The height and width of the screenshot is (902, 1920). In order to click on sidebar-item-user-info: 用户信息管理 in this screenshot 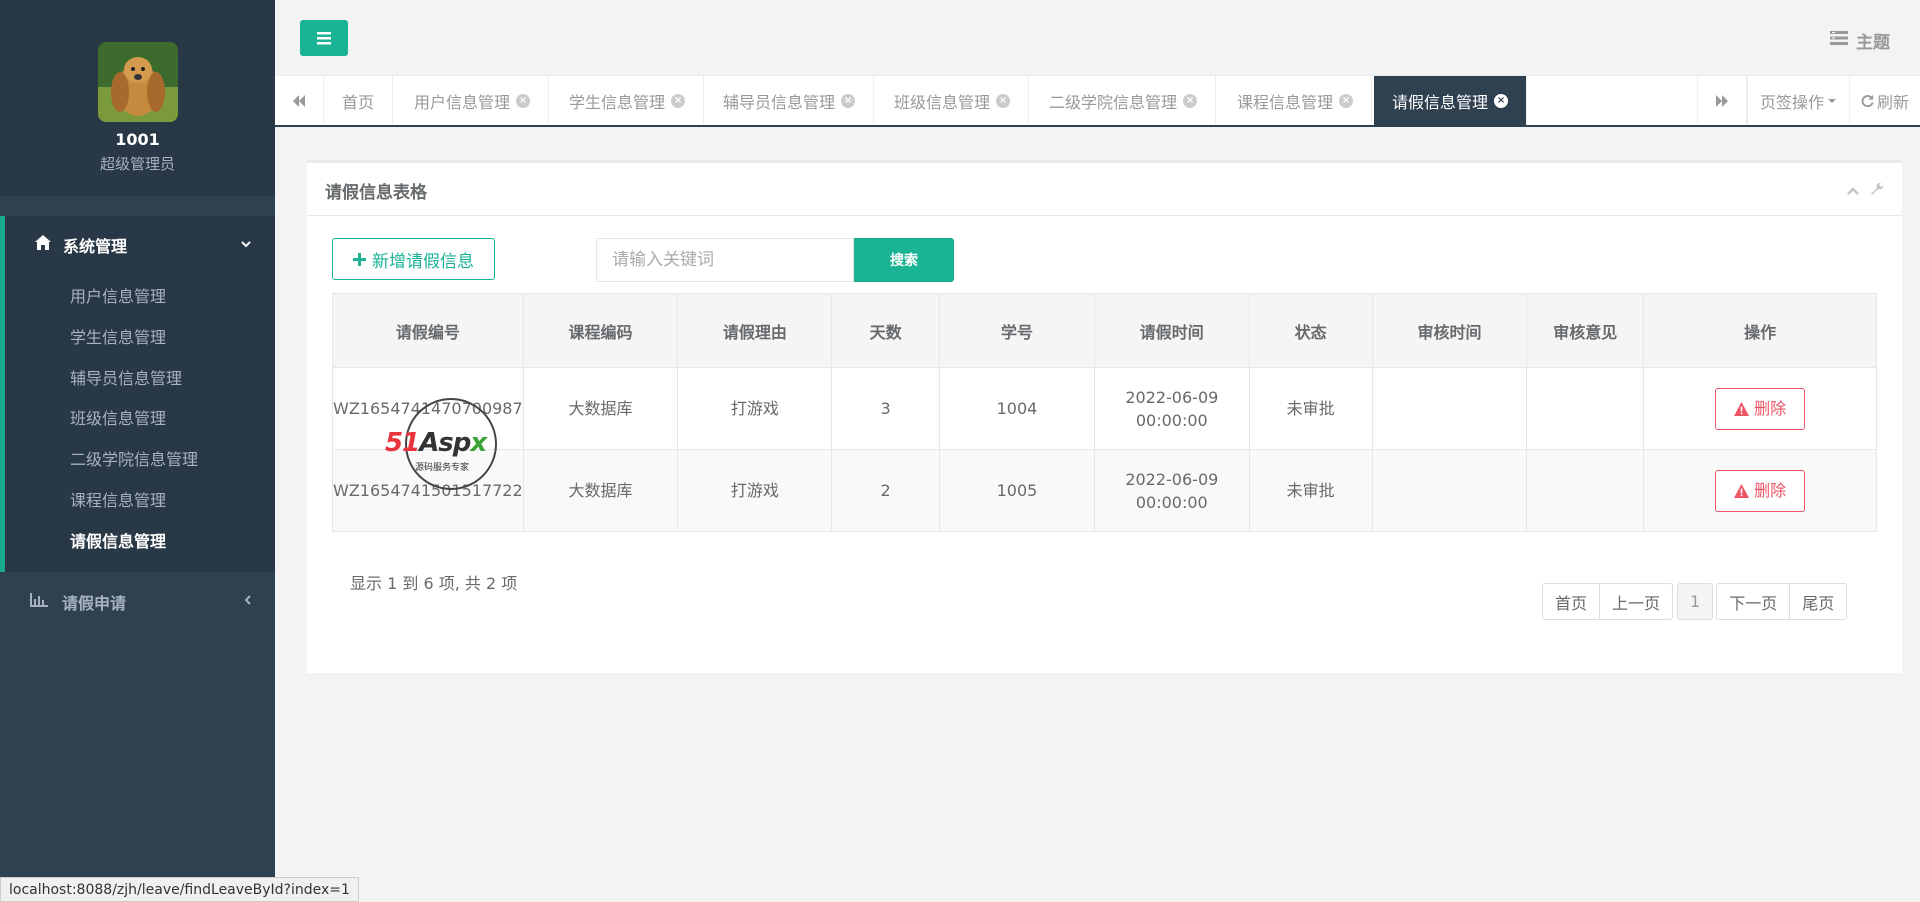, I will do `click(118, 295)`.